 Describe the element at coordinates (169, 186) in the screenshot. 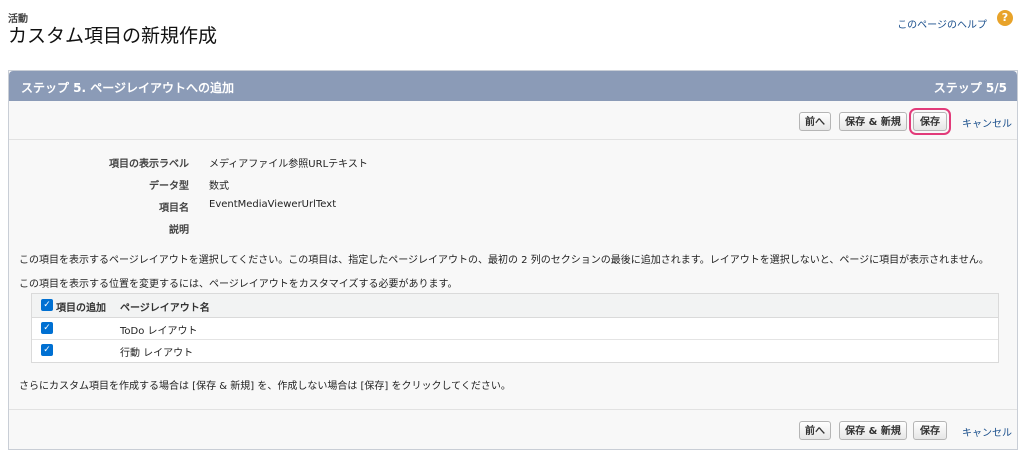

I see `field-label-datatype: データ型` at that location.